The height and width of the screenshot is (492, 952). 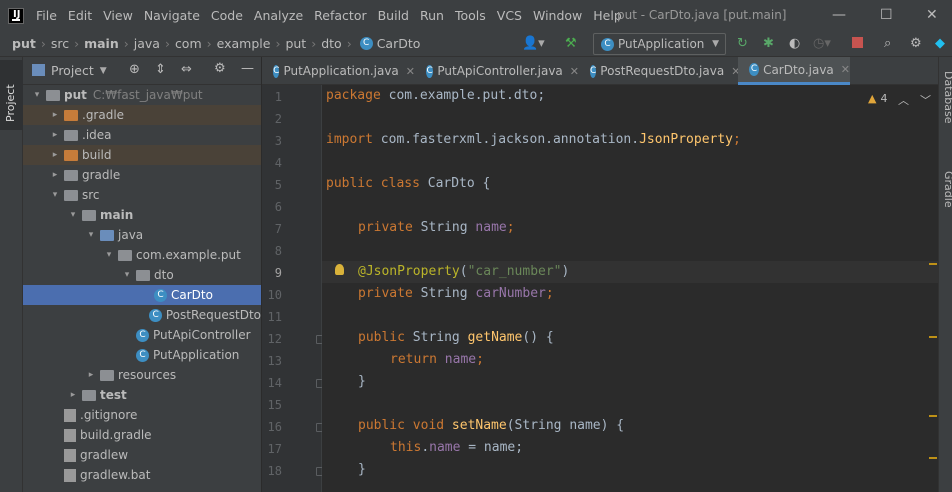 I want to click on line-number: 5, so click(x=278, y=185).